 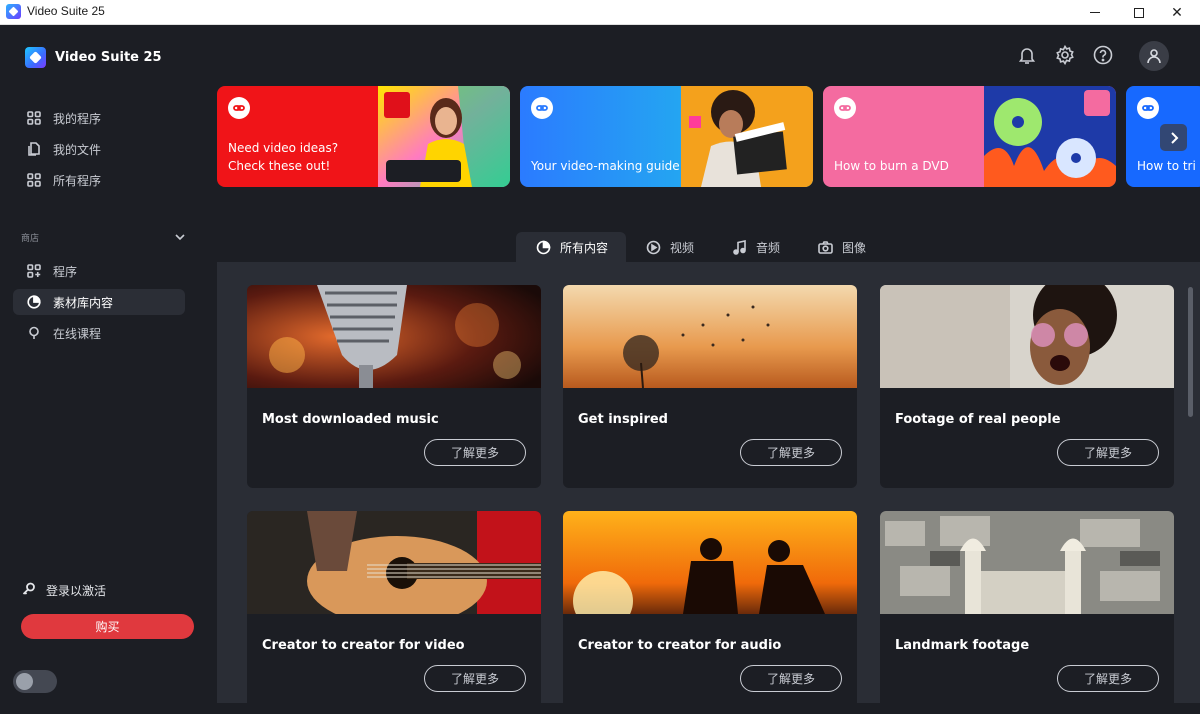 What do you see at coordinates (605, 166) in the screenshot?
I see `banner-text: Your video-making guide` at bounding box center [605, 166].